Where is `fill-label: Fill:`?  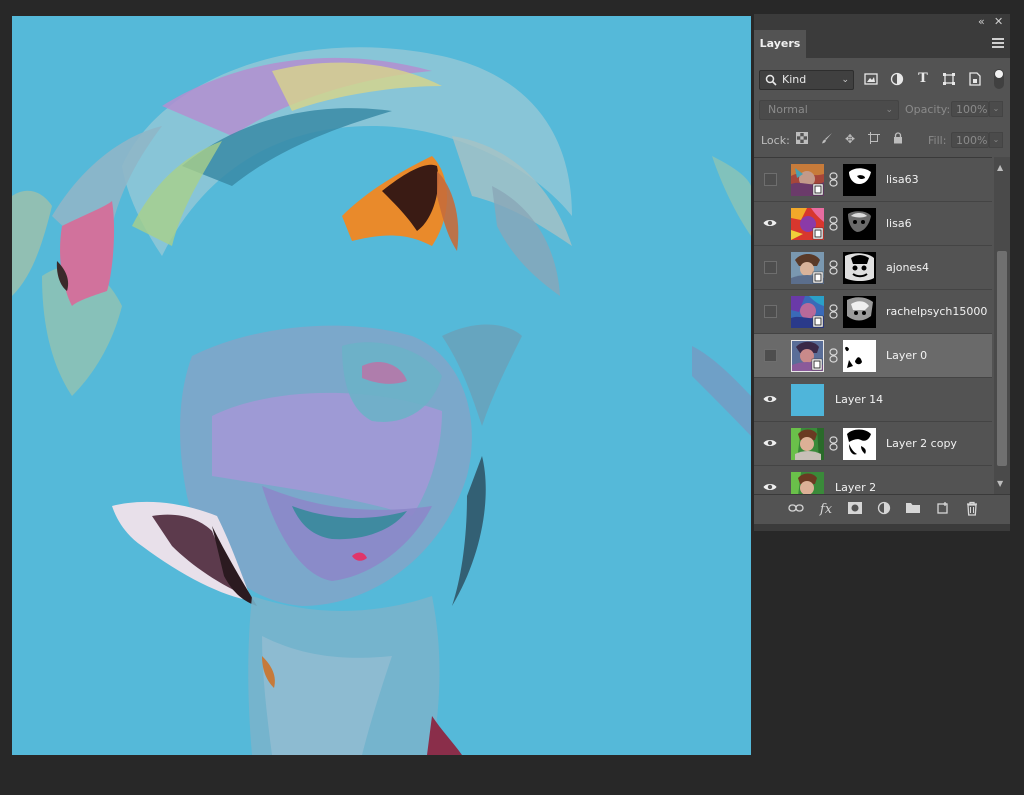
fill-label: Fill: is located at coordinates (937, 140).